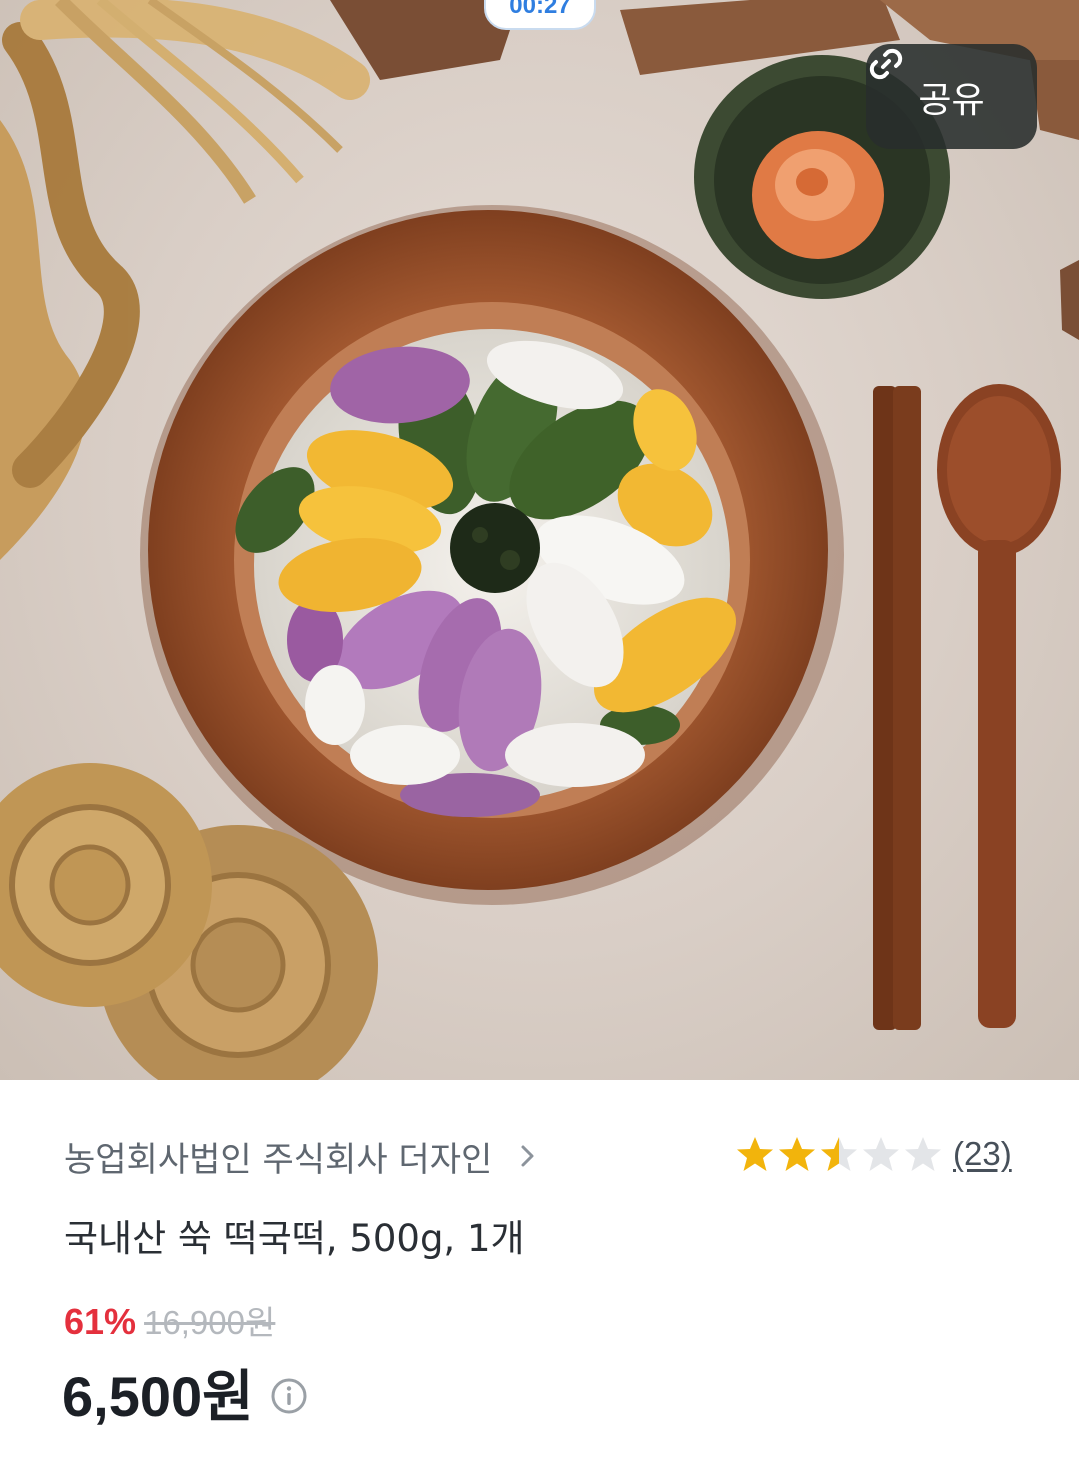  Describe the element at coordinates (289, 1396) in the screenshot. I see `info-icon` at that location.